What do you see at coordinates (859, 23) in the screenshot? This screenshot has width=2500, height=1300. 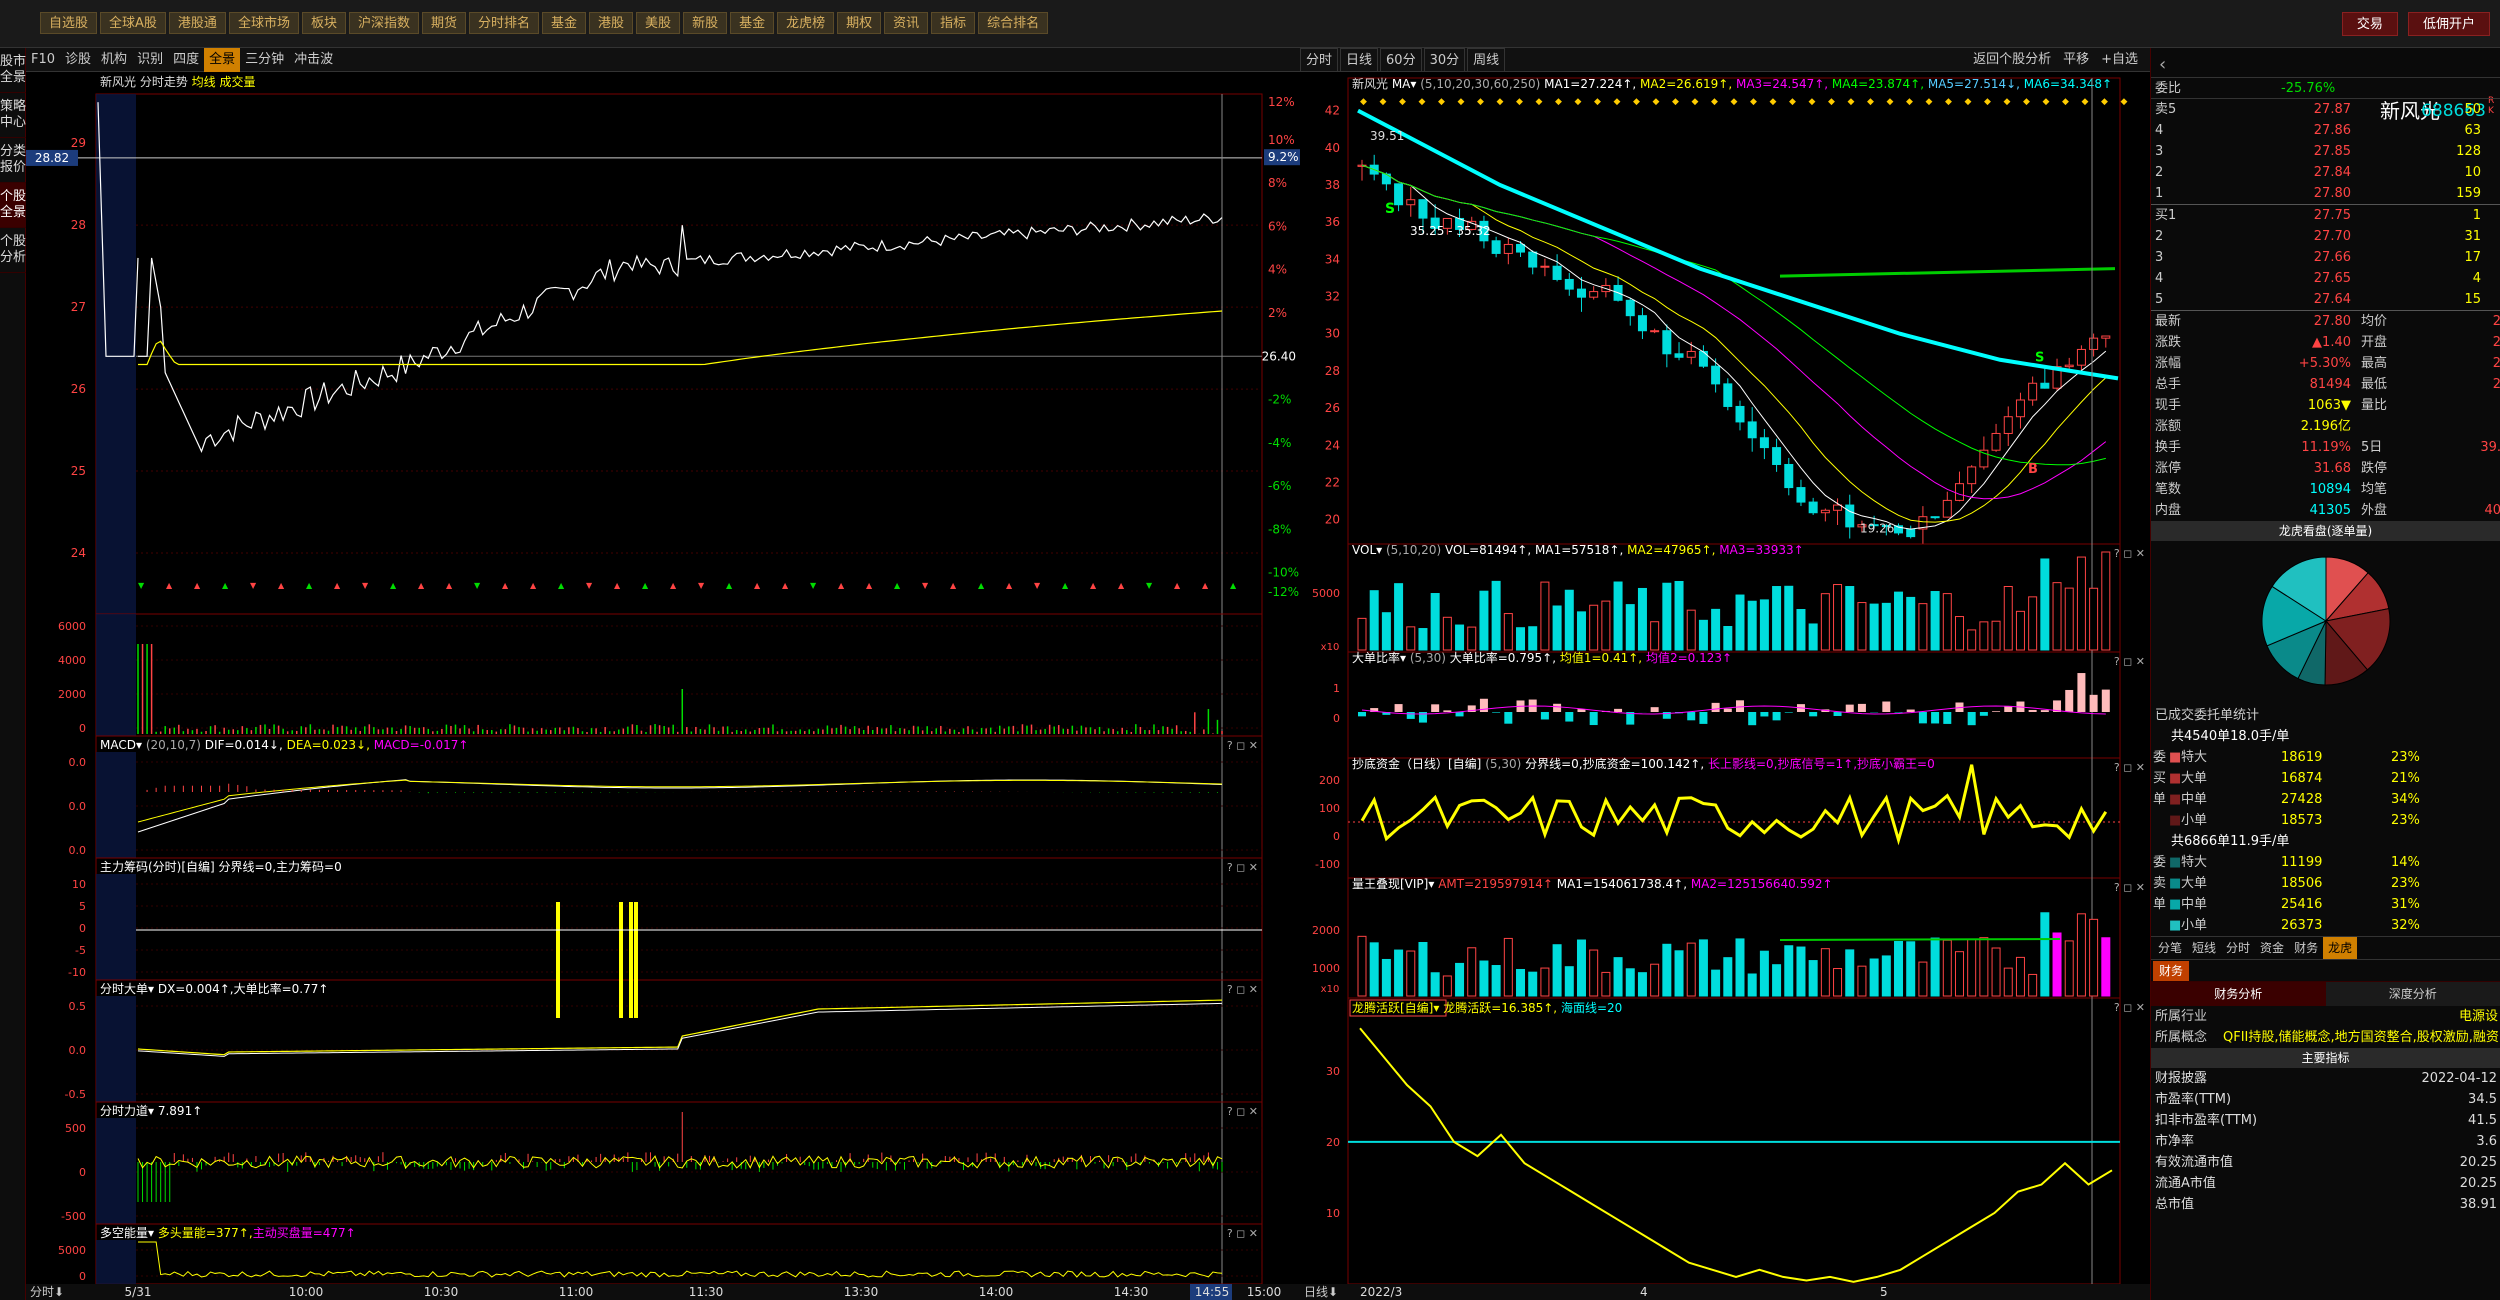 I see `top-menu-item: 期权` at bounding box center [859, 23].